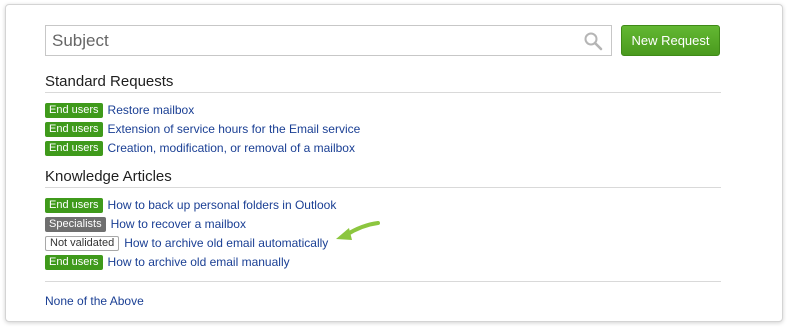 Image resolution: width=790 pixels, height=330 pixels. What do you see at coordinates (226, 243) in the screenshot?
I see `article-link: How to archive old email automatically` at bounding box center [226, 243].